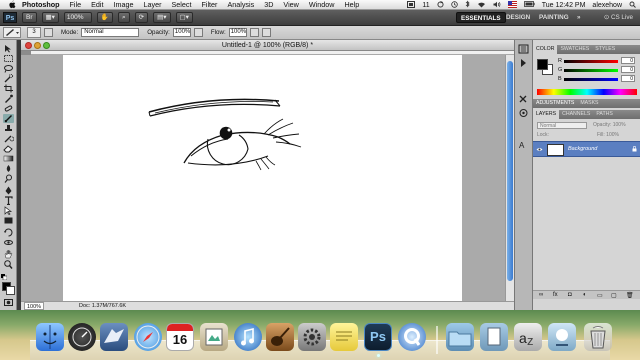 The width and height of the screenshot is (640, 360). What do you see at coordinates (290, 4) in the screenshot?
I see `menu-view: View` at bounding box center [290, 4].